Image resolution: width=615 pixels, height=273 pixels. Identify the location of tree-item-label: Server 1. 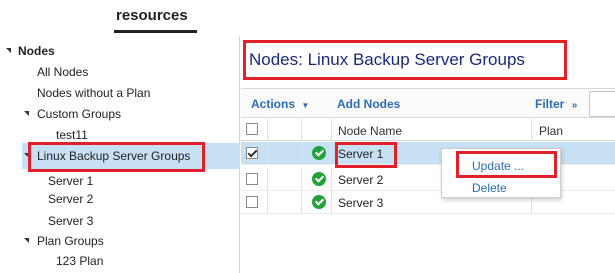
(71, 181).